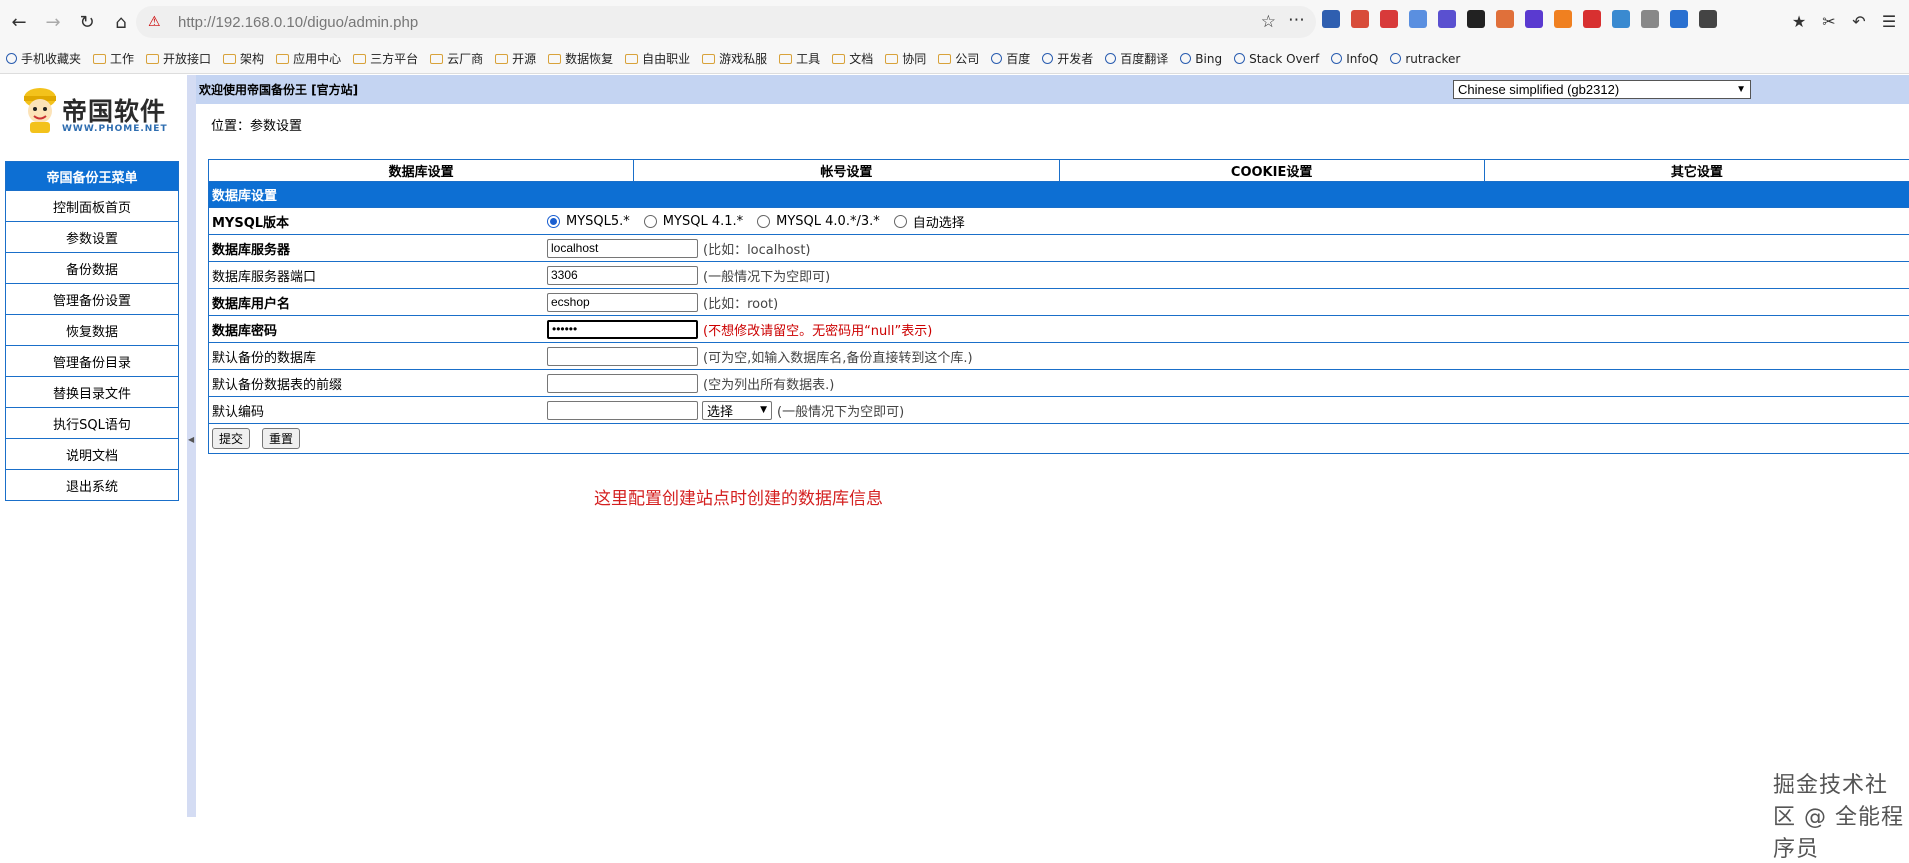 Image resolution: width=1909 pixels, height=863 pixels. I want to click on charset-input, so click(622, 410).